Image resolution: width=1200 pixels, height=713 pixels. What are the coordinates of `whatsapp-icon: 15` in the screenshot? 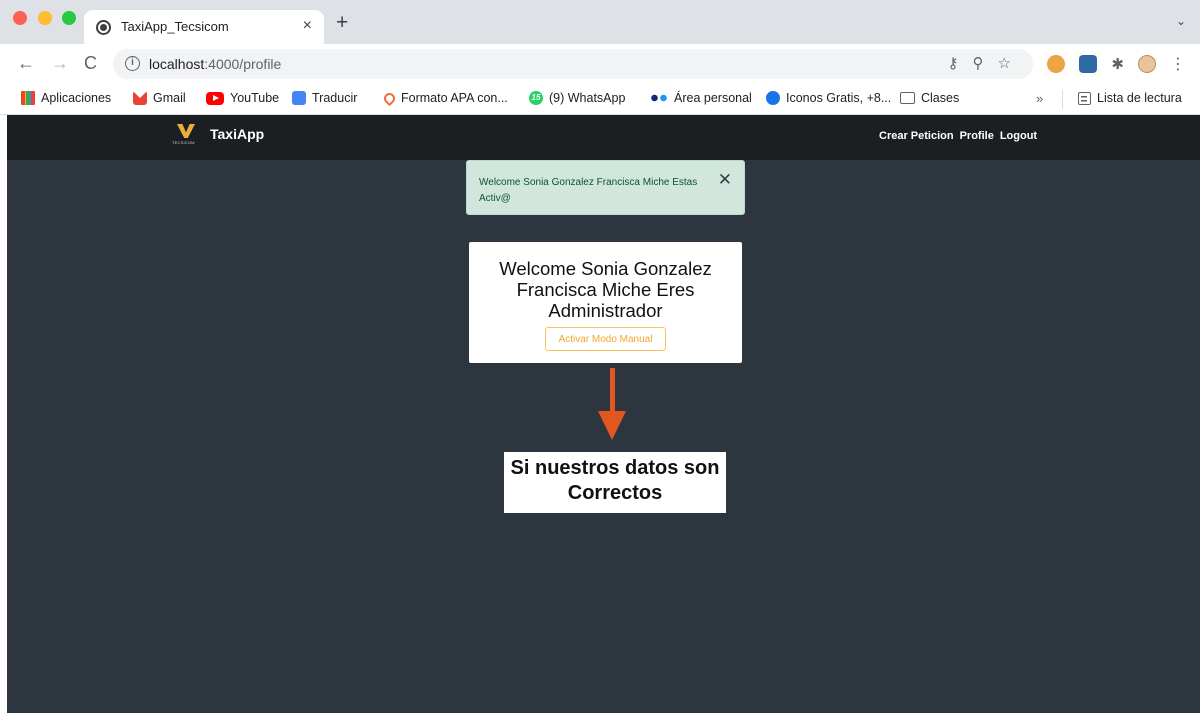 It's located at (536, 98).